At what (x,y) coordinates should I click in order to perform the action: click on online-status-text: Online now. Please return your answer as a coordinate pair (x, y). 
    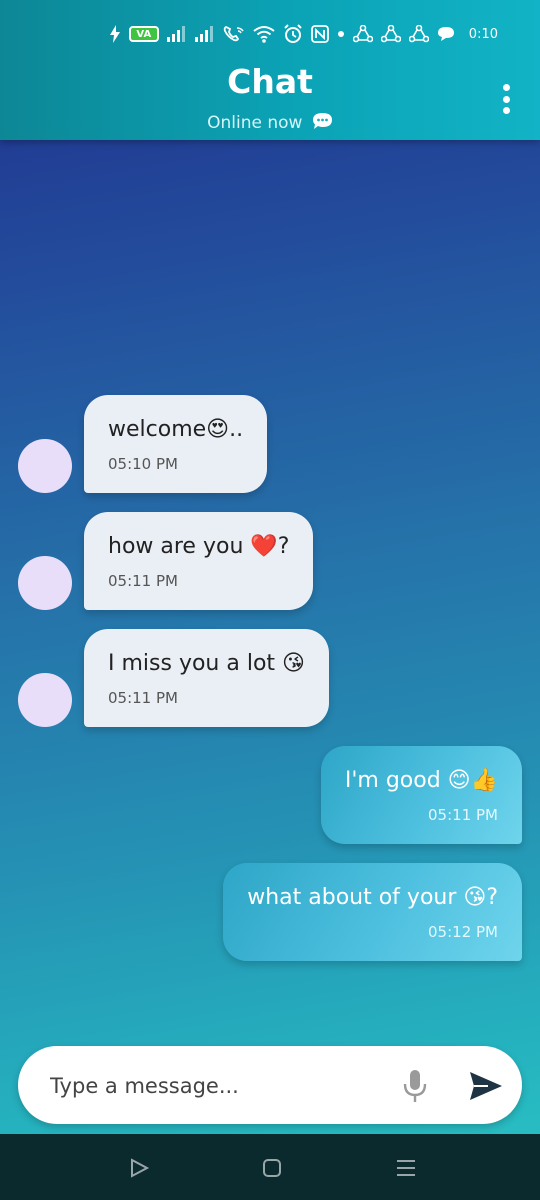
    Looking at the image, I should click on (255, 123).